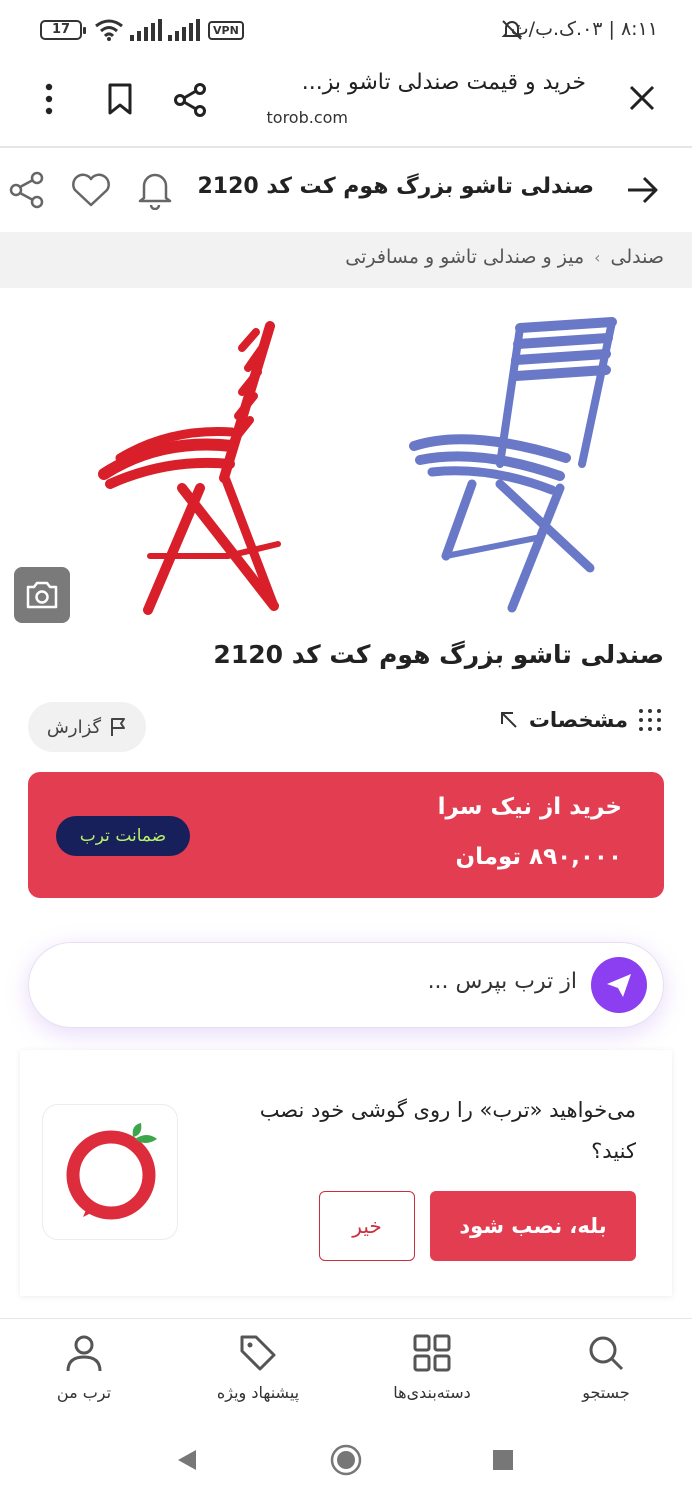 The height and width of the screenshot is (1500, 692). I want to click on camera-icon, so click(42, 595).